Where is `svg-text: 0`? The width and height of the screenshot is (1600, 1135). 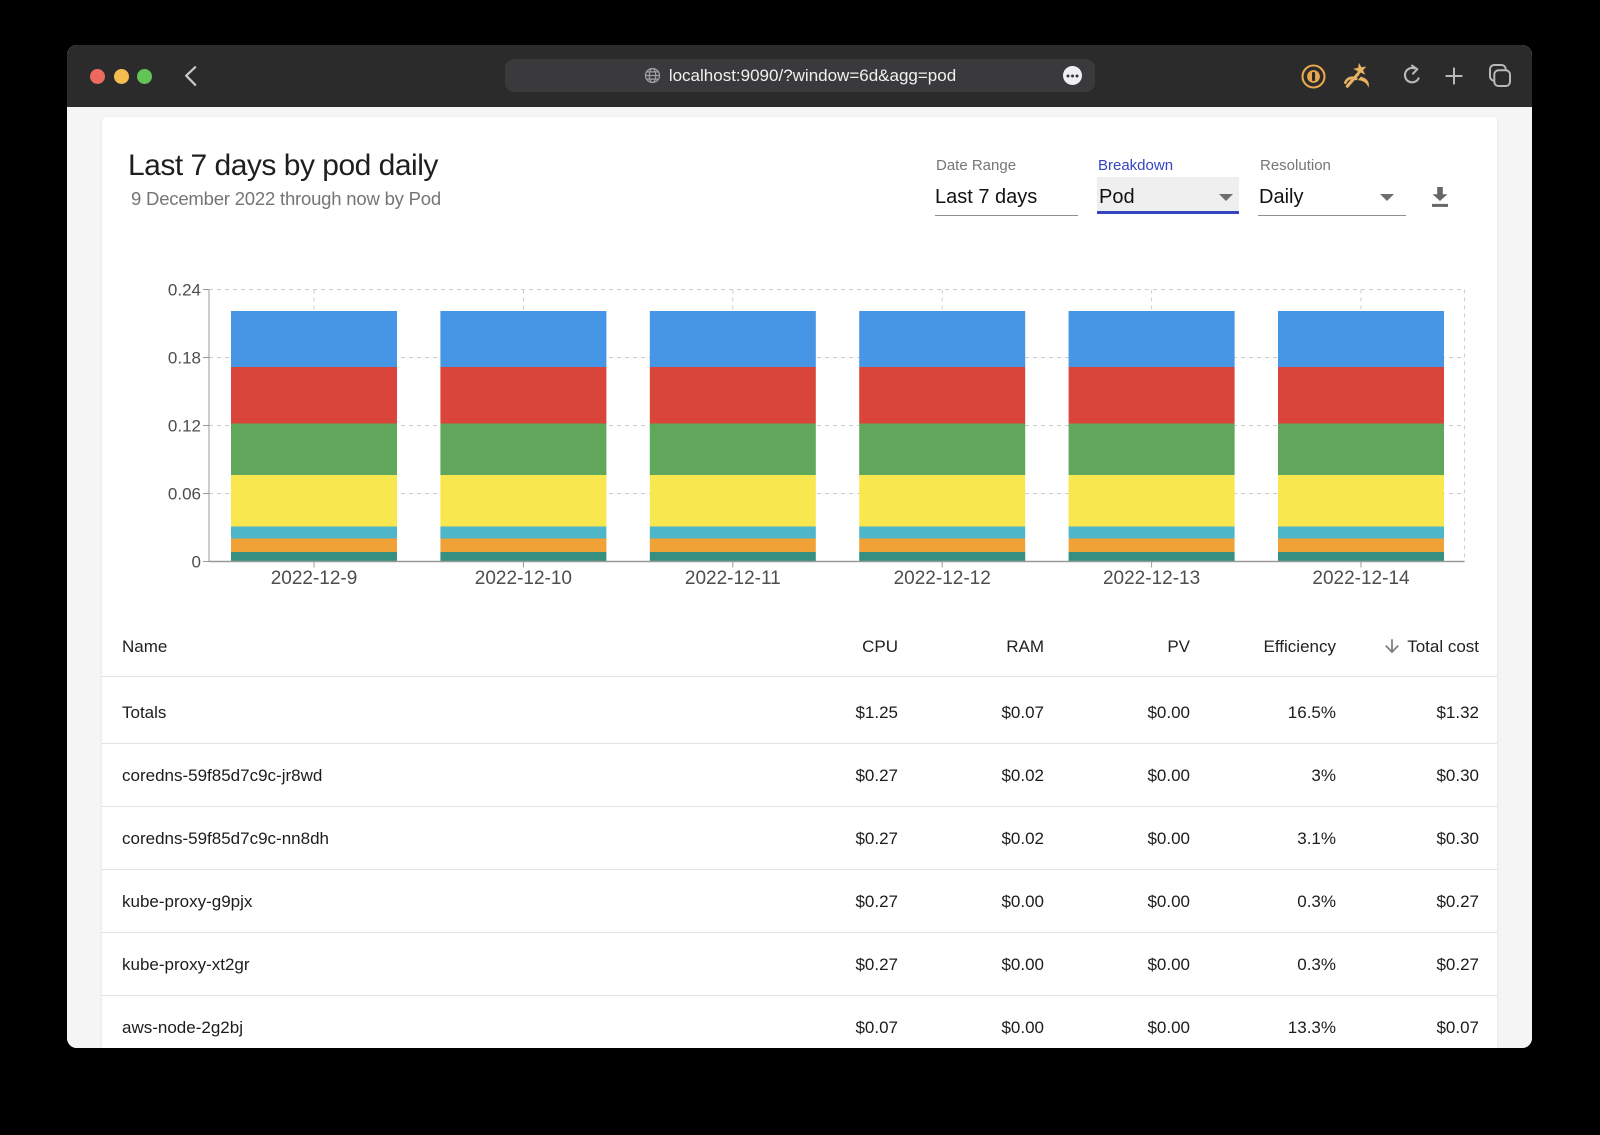
svg-text: 0 is located at coordinates (196, 562).